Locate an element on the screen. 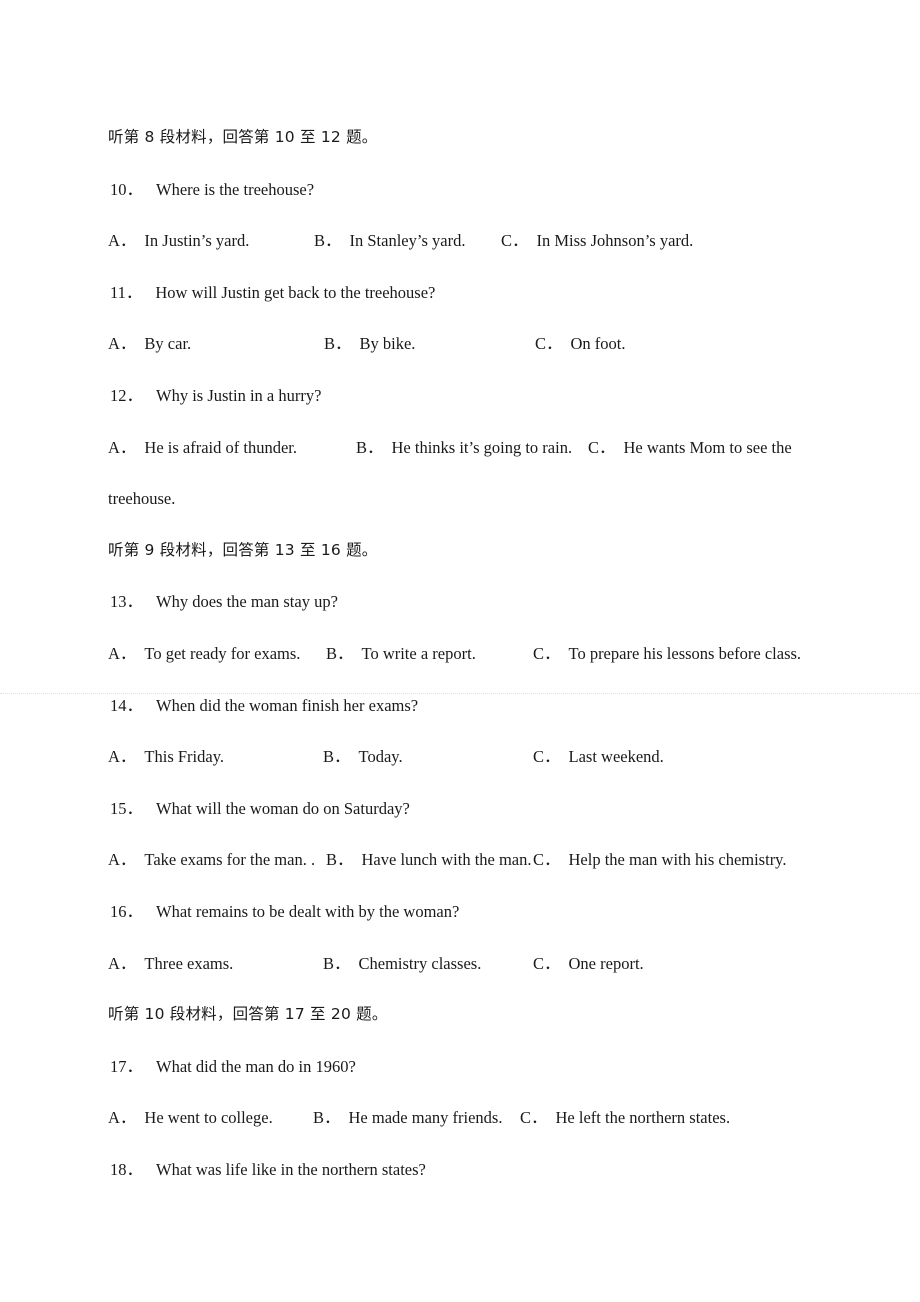  answer-option: B． Chemistry classes. is located at coordinates (402, 964).